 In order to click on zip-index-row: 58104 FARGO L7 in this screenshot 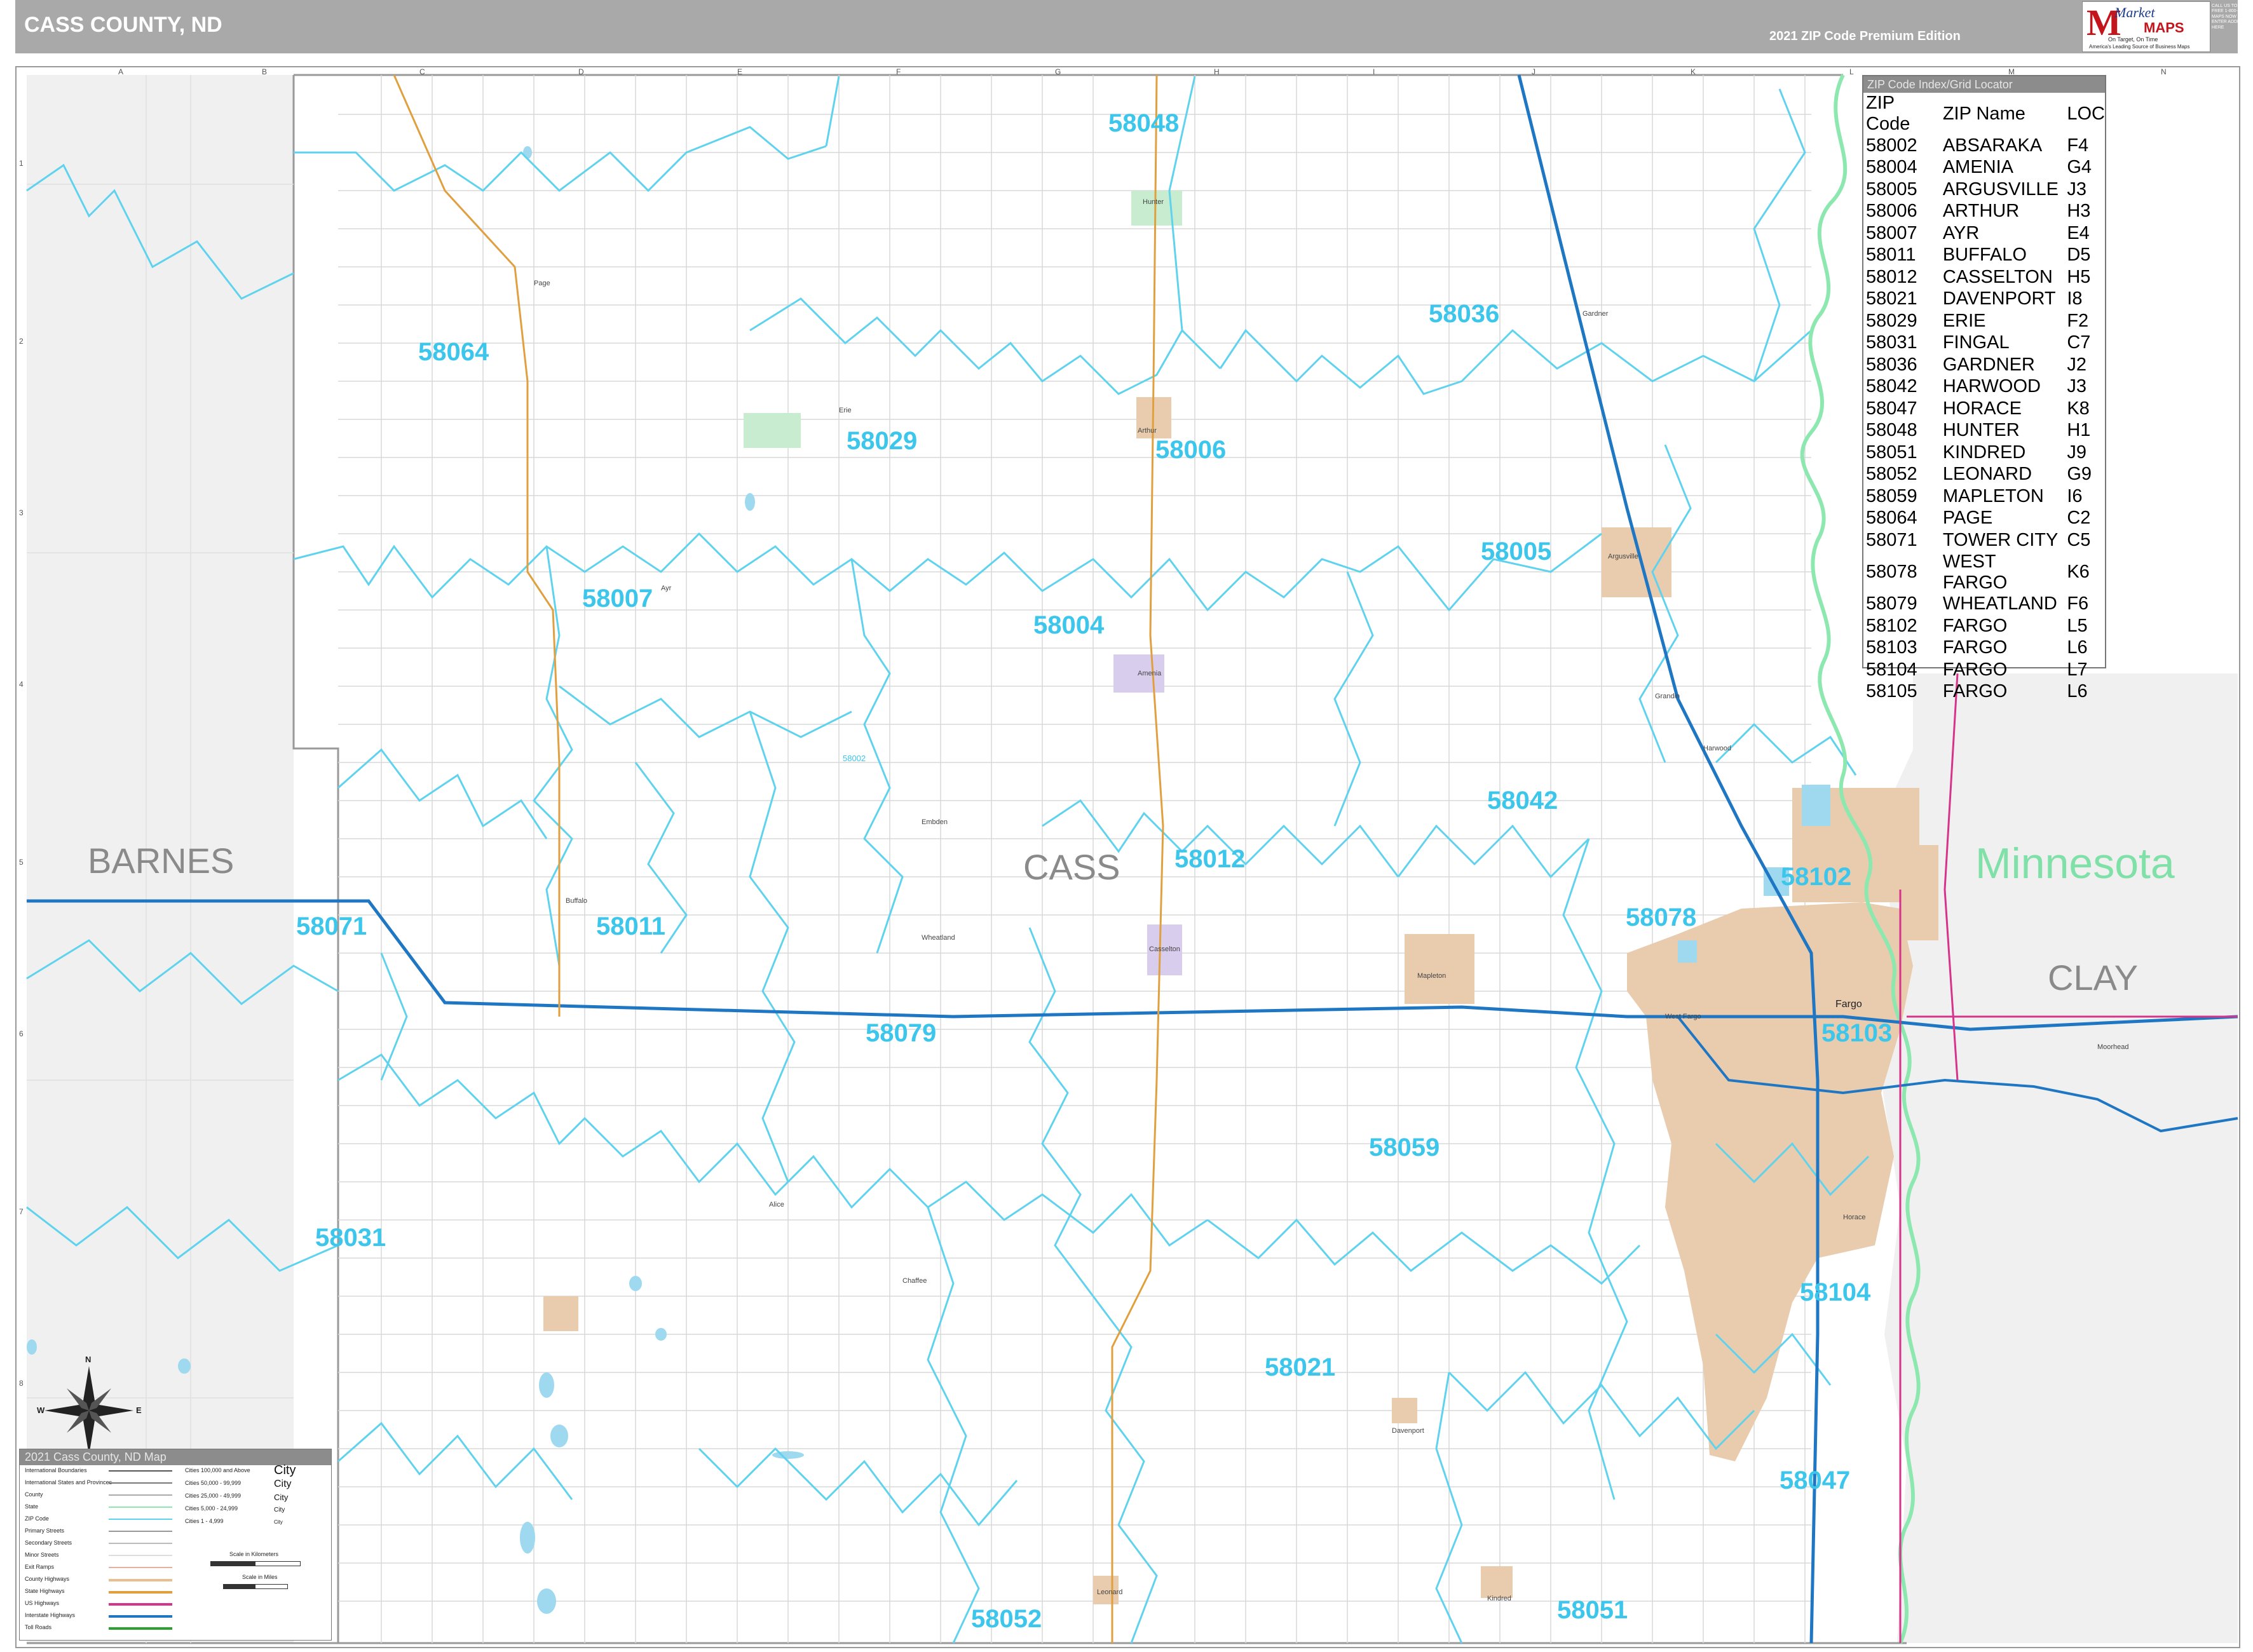, I will do `click(1984, 670)`.